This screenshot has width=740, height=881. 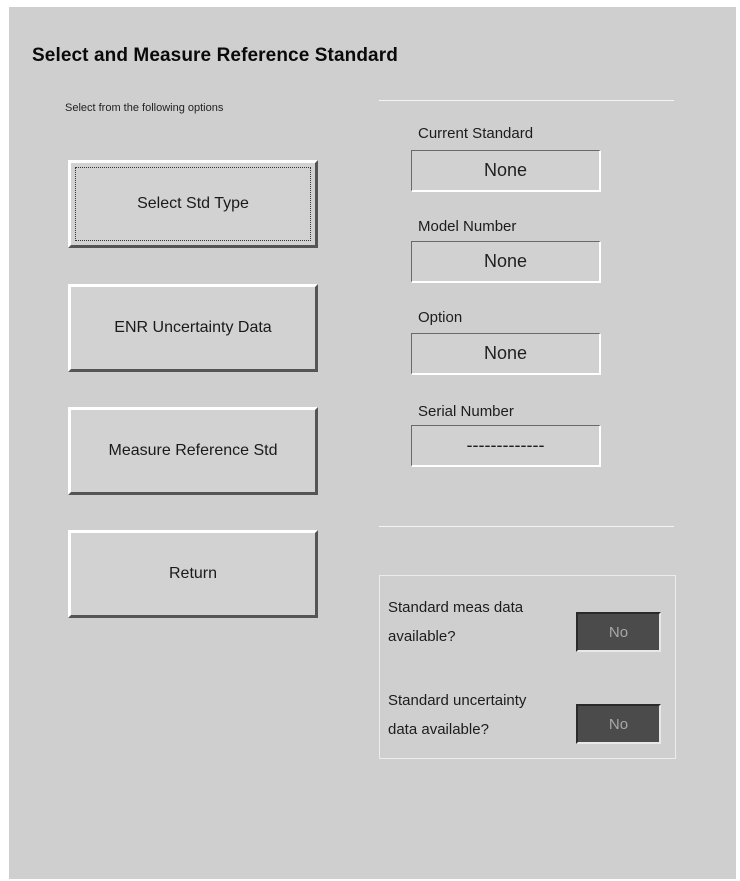 I want to click on measure-reference-std-button: Measure Reference Std, so click(x=193, y=451).